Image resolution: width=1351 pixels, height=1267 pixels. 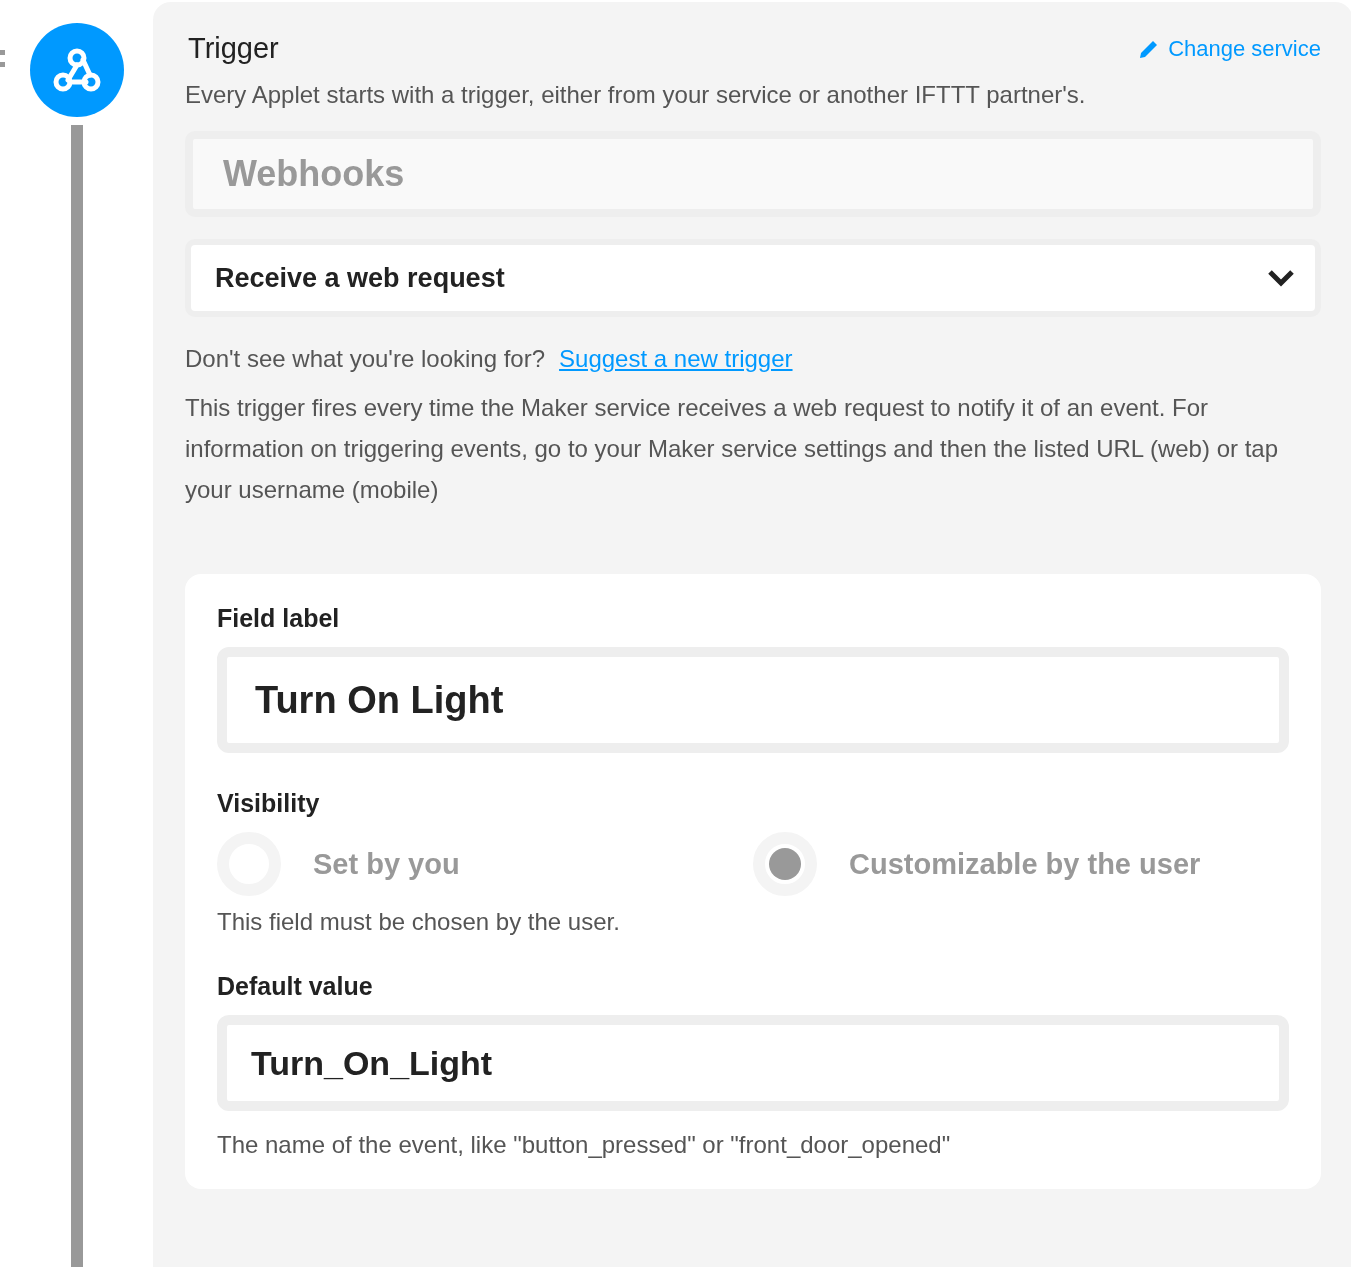 What do you see at coordinates (365, 359) in the screenshot?
I see `help-question: Don't see what you're looking for?` at bounding box center [365, 359].